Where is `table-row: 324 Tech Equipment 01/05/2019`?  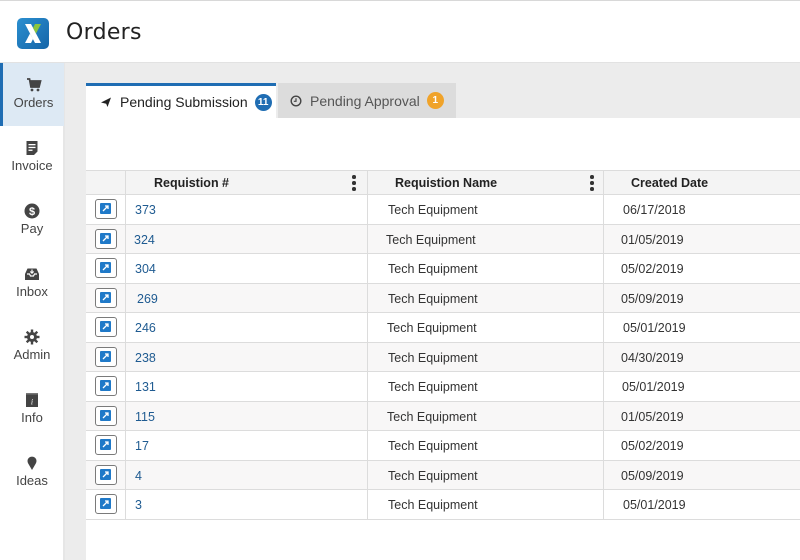
table-row: 324 Tech Equipment 01/05/2019 is located at coordinates (443, 239).